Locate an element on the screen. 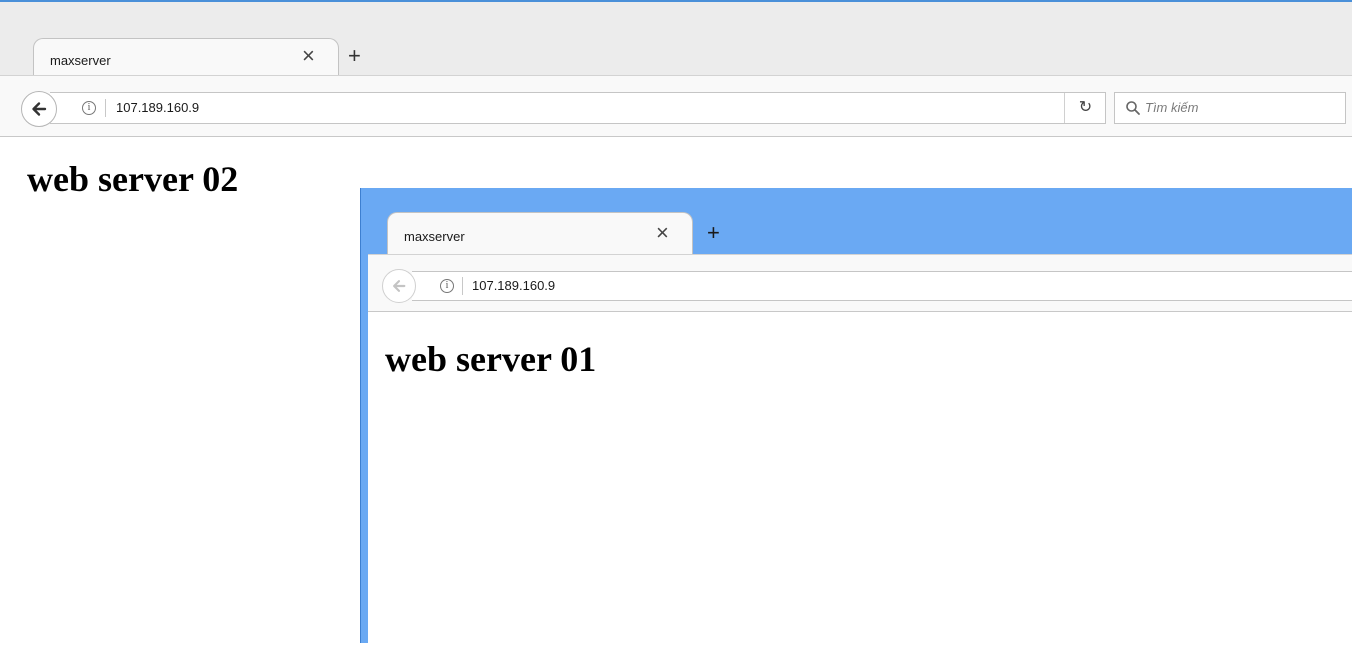 Image resolution: width=1352 pixels, height=645 pixels. reload-icon: ↻ is located at coordinates (1085, 108).